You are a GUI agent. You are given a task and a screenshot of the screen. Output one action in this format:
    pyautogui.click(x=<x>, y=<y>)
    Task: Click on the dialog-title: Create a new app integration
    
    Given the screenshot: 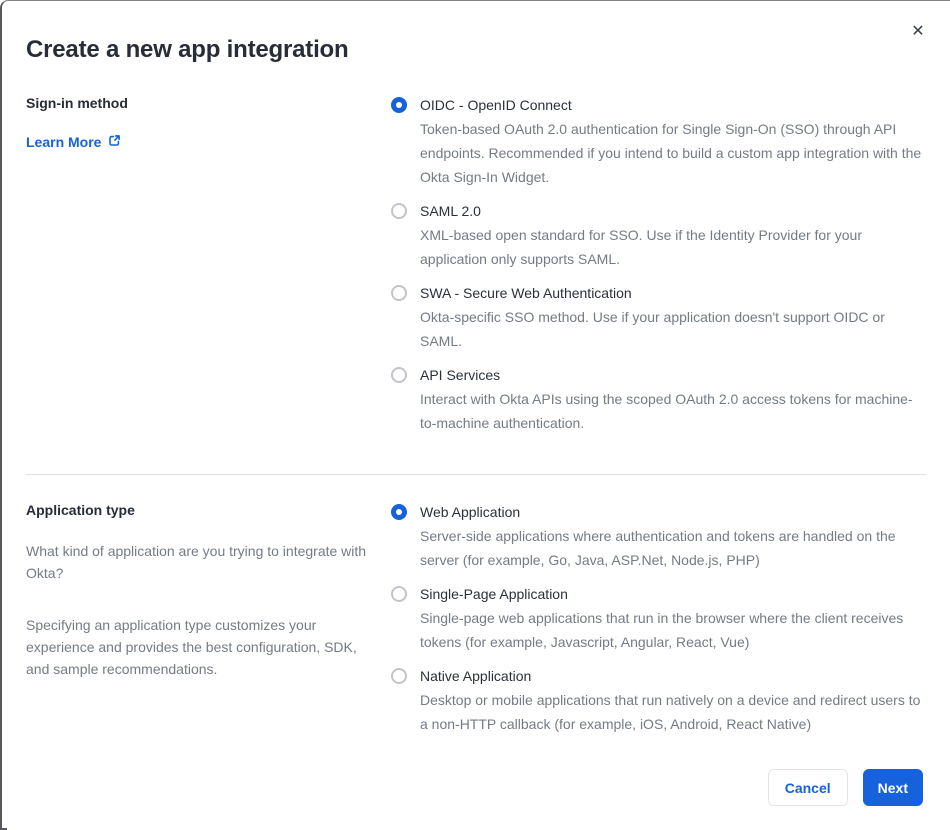 What is the action you would take?
    pyautogui.click(x=187, y=49)
    